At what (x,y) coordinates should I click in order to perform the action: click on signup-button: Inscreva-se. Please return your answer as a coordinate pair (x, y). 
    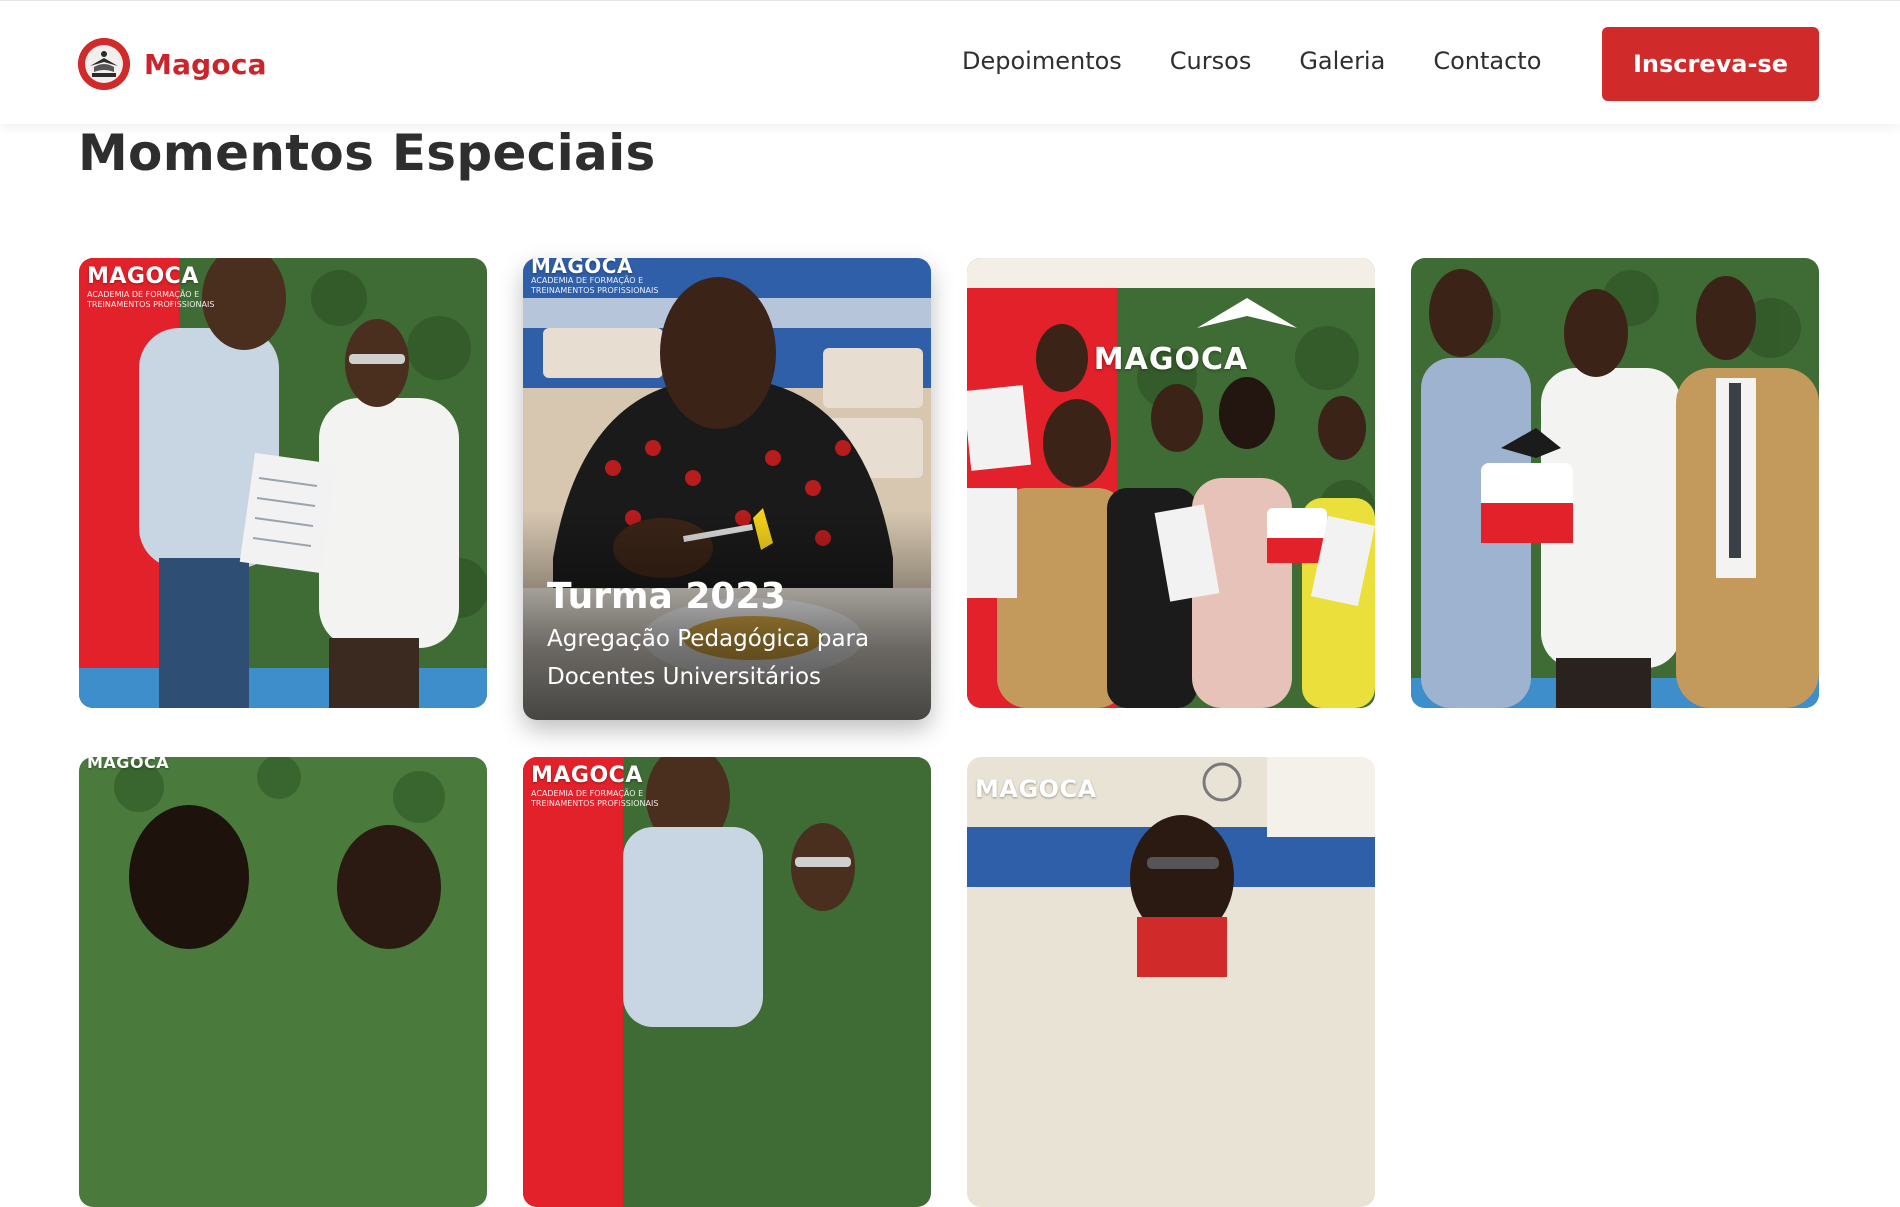
    Looking at the image, I should click on (1710, 64).